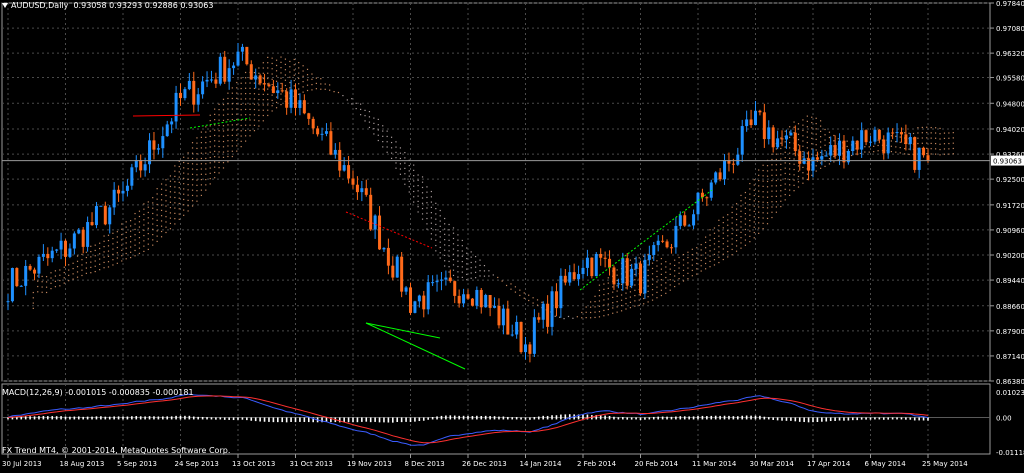 The image size is (1024, 473). Describe the element at coordinates (5, 5) in the screenshot. I see `dropdown-triangle-icon` at that location.